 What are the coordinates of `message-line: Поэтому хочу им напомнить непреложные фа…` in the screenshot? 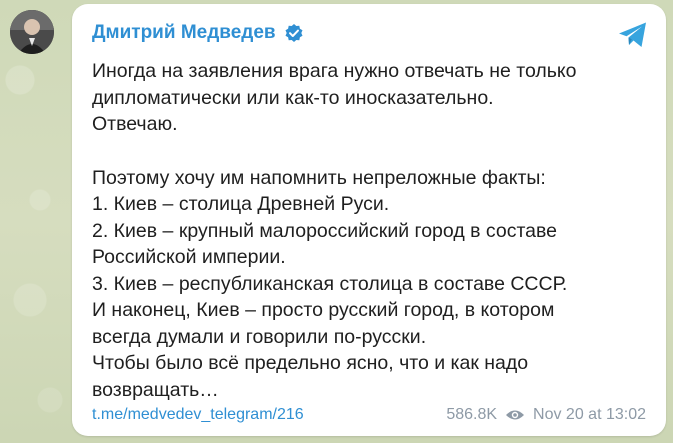 It's located at (319, 177).